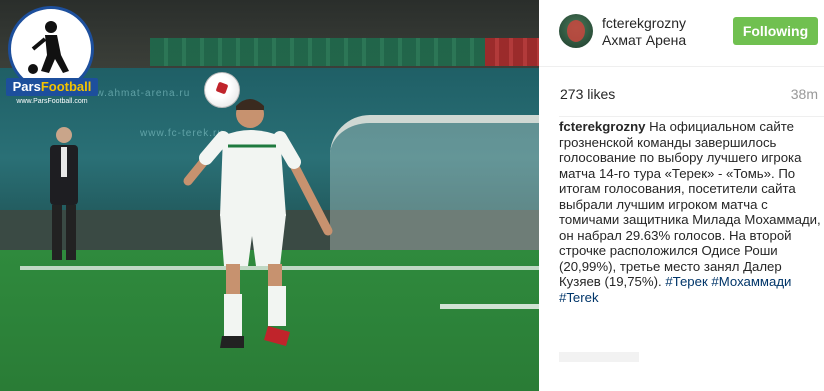 The width and height of the screenshot is (824, 391). I want to click on parsfootball-logo: ParsFootball www.ParsFootball.com, so click(52, 56).